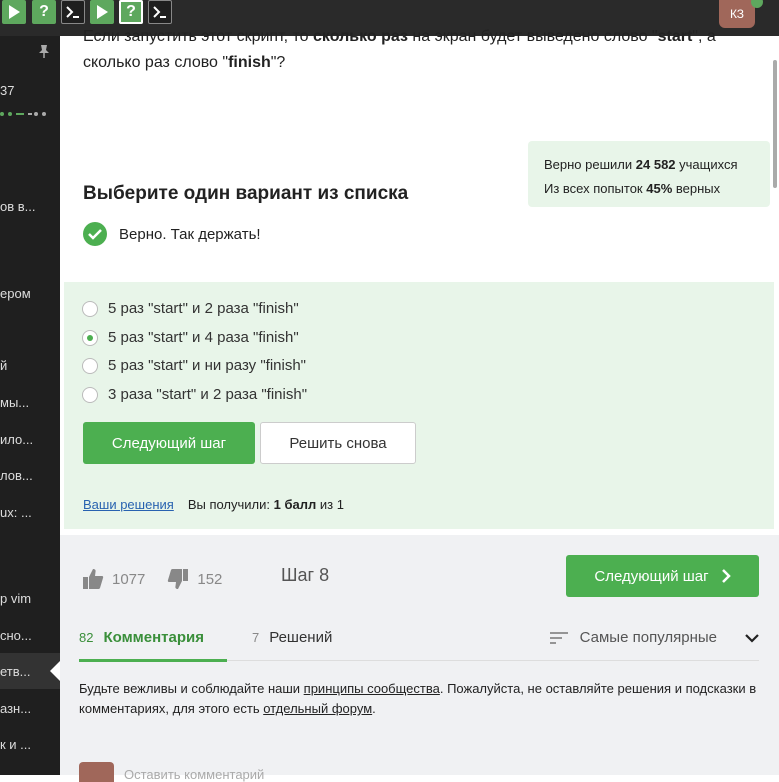 This screenshot has width=779, height=782. Describe the element at coordinates (256, 637) in the screenshot. I see `tab-count: 7` at that location.